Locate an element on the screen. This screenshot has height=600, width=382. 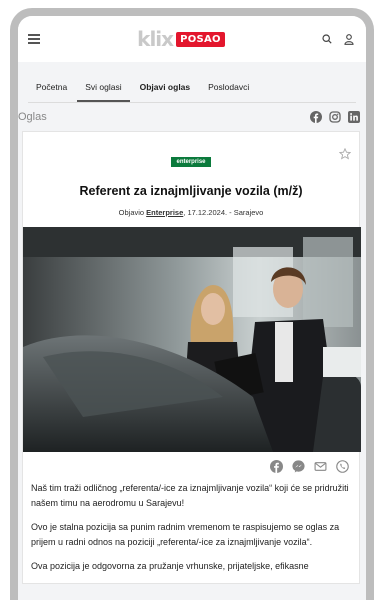
messenger-share-icon is located at coordinates (298, 466).